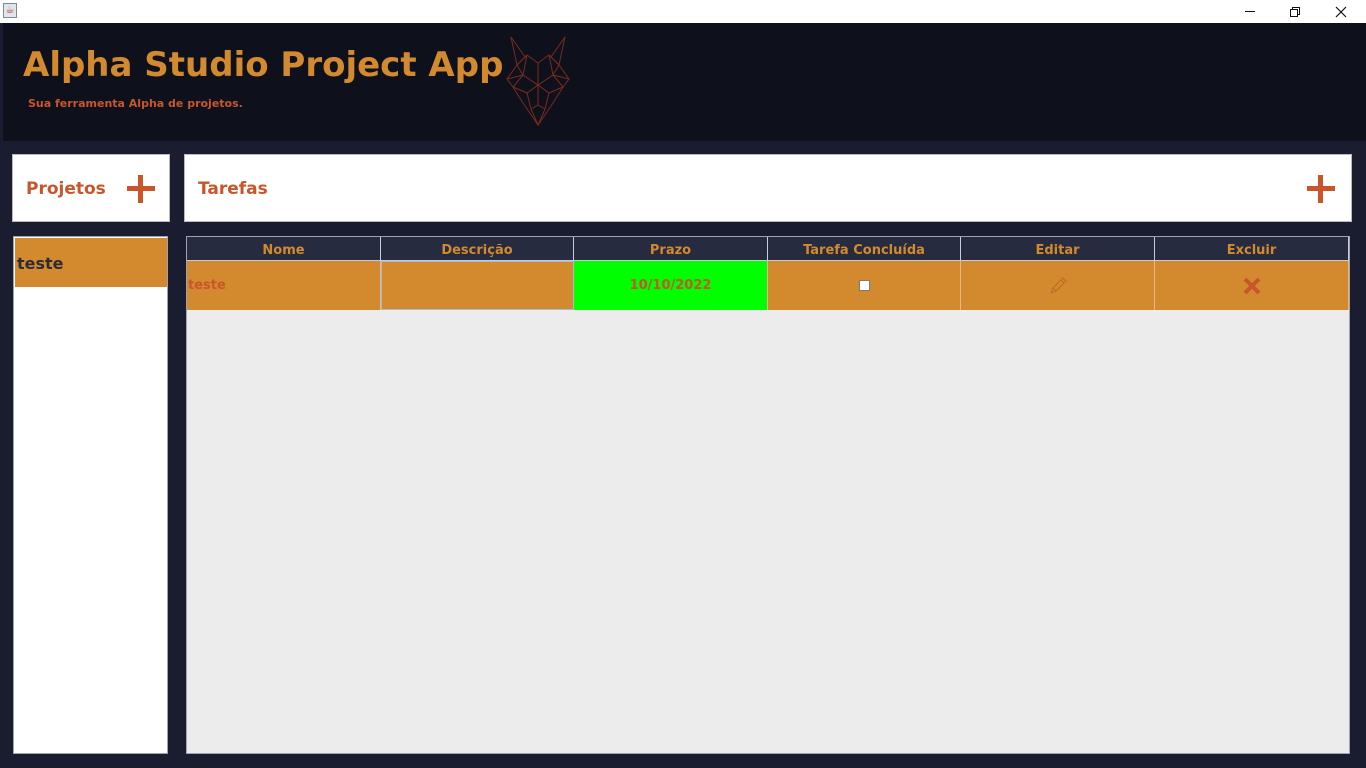  Describe the element at coordinates (477, 285) in the screenshot. I see `task-description-cell` at that location.